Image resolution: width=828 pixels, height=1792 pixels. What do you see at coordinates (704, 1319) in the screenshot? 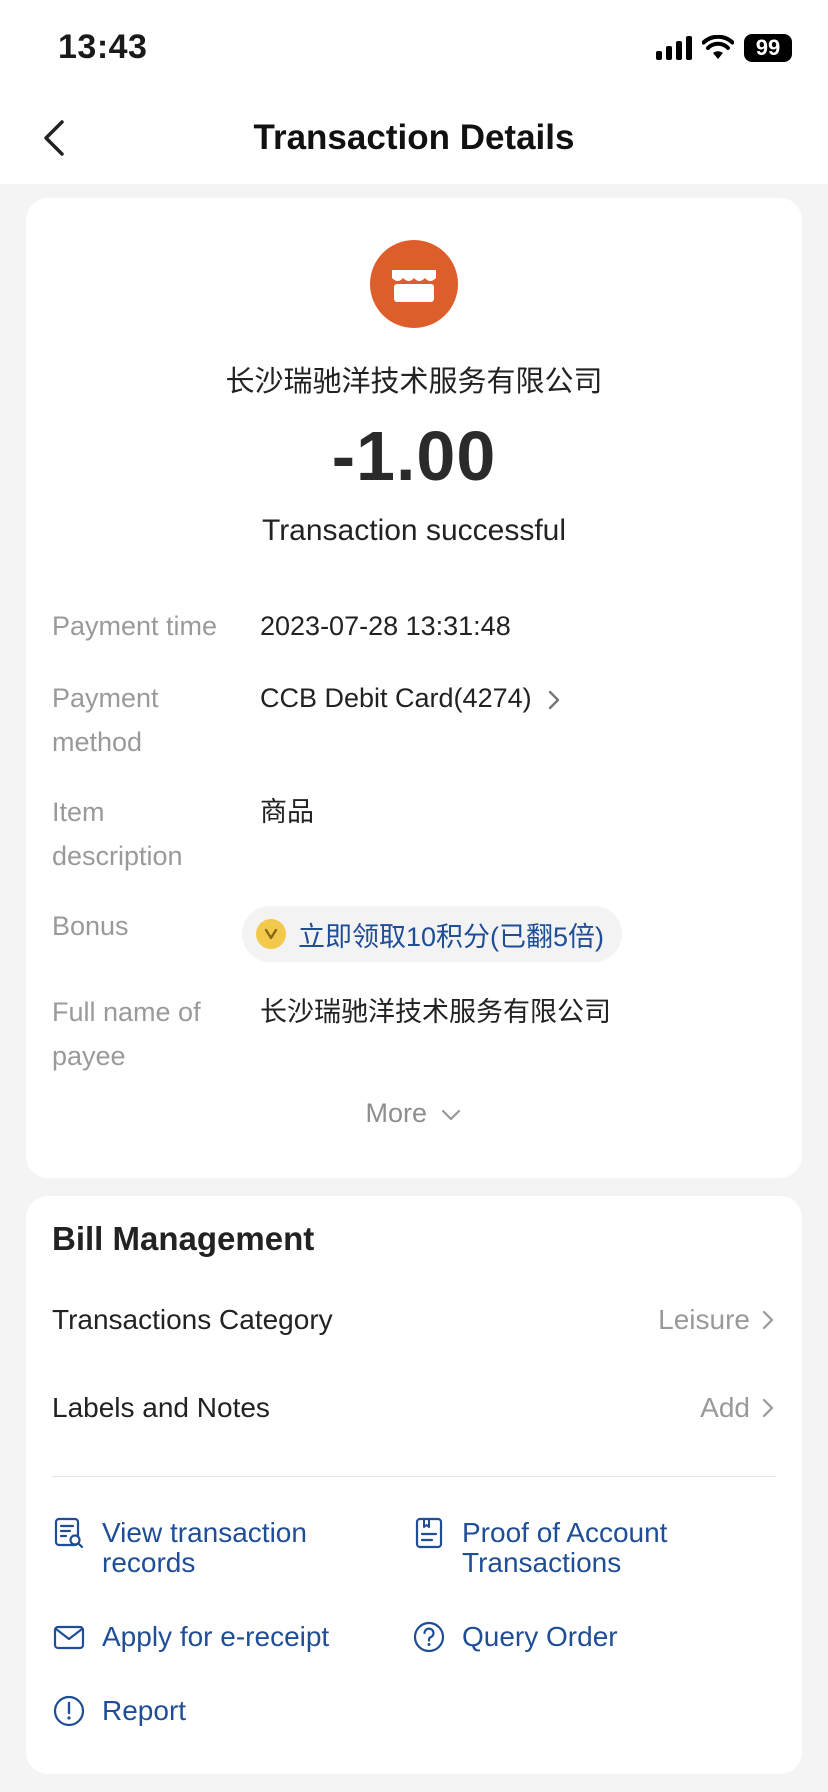
I see `category-value: Leisure` at bounding box center [704, 1319].